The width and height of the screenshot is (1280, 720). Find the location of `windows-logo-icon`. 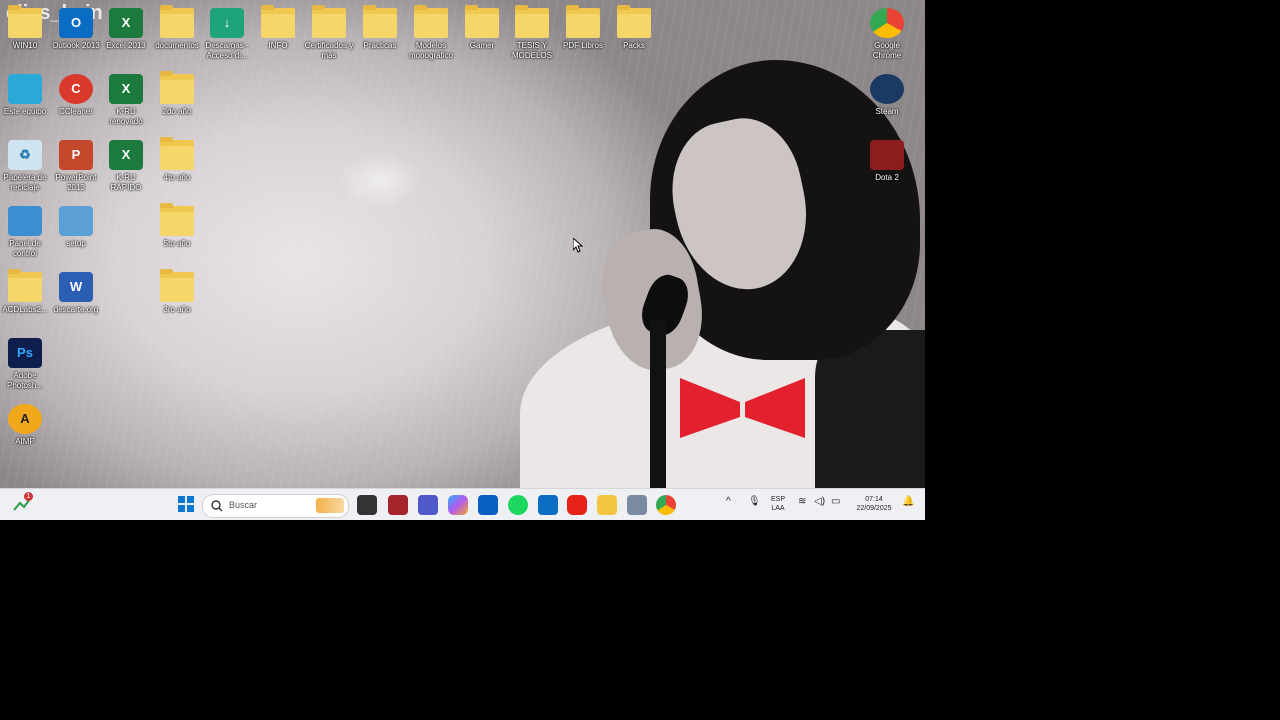

windows-logo-icon is located at coordinates (186, 504).